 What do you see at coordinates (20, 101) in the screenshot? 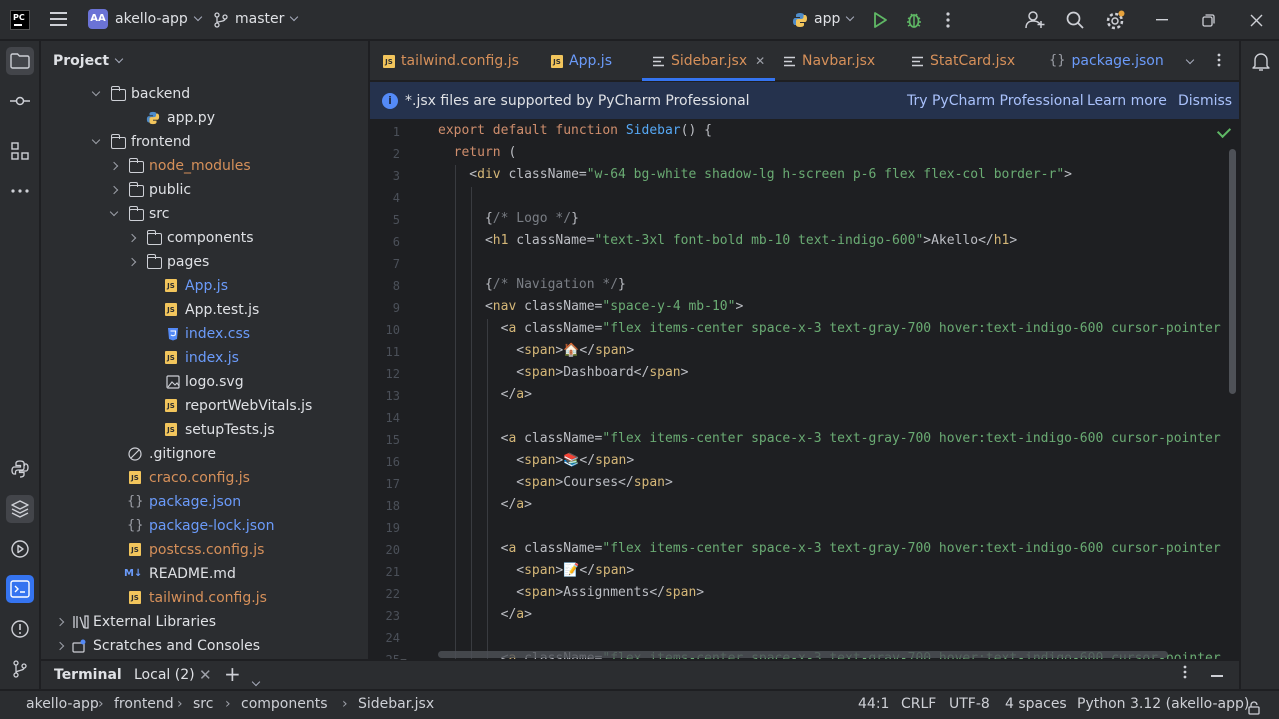
I see `commit-icon` at bounding box center [20, 101].